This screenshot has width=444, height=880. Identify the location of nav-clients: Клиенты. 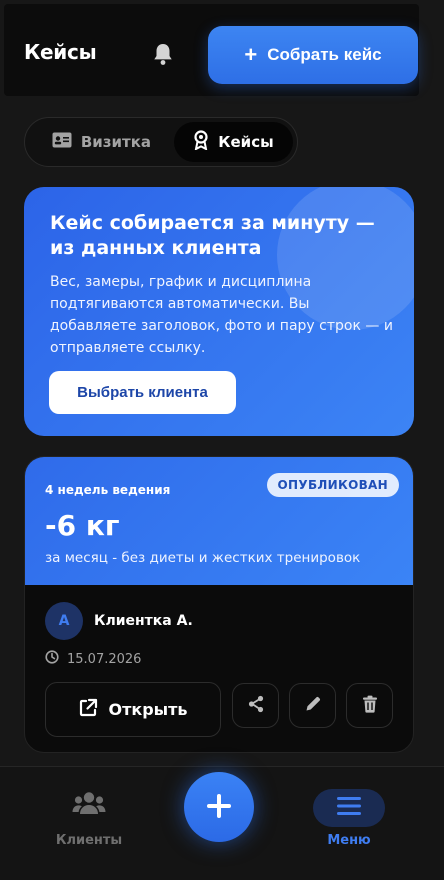
(89, 819).